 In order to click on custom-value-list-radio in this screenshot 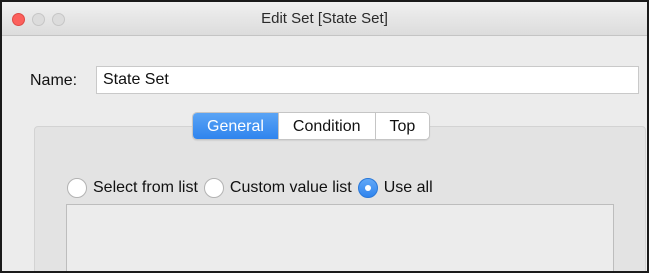, I will do `click(213, 188)`.